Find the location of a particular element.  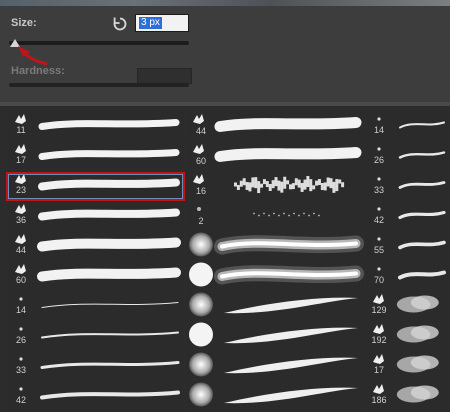

brush-preset: 55 is located at coordinates (408, 244).